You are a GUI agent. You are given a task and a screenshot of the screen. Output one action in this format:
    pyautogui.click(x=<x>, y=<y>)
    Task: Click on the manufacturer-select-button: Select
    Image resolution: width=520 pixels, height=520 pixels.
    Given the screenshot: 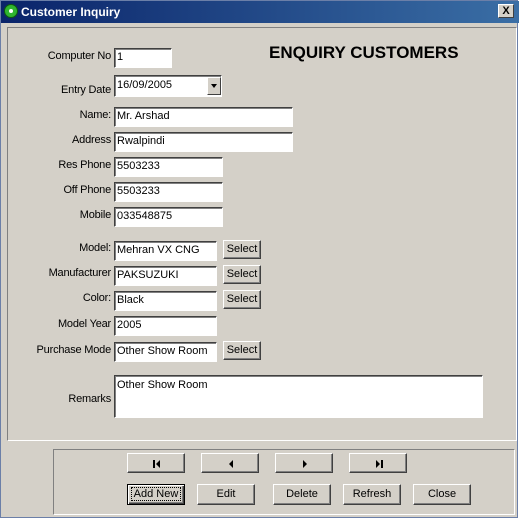 What is the action you would take?
    pyautogui.click(x=242, y=274)
    